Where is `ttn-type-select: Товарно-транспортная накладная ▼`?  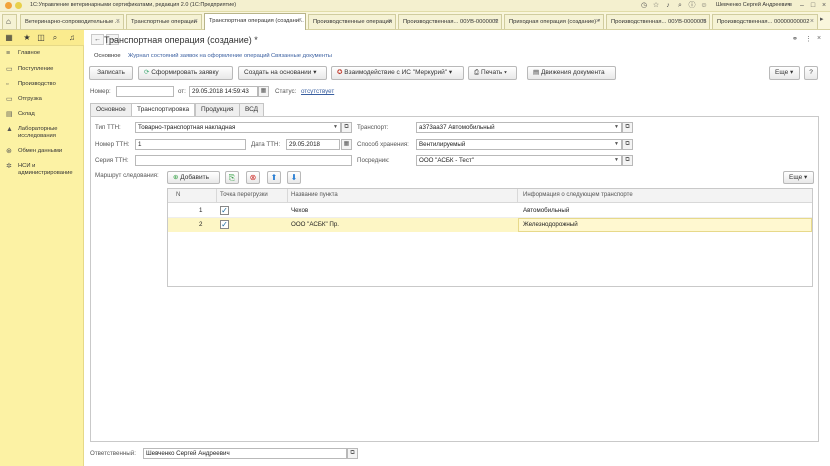 ttn-type-select: Товарно-транспортная накладная ▼ is located at coordinates (238, 127).